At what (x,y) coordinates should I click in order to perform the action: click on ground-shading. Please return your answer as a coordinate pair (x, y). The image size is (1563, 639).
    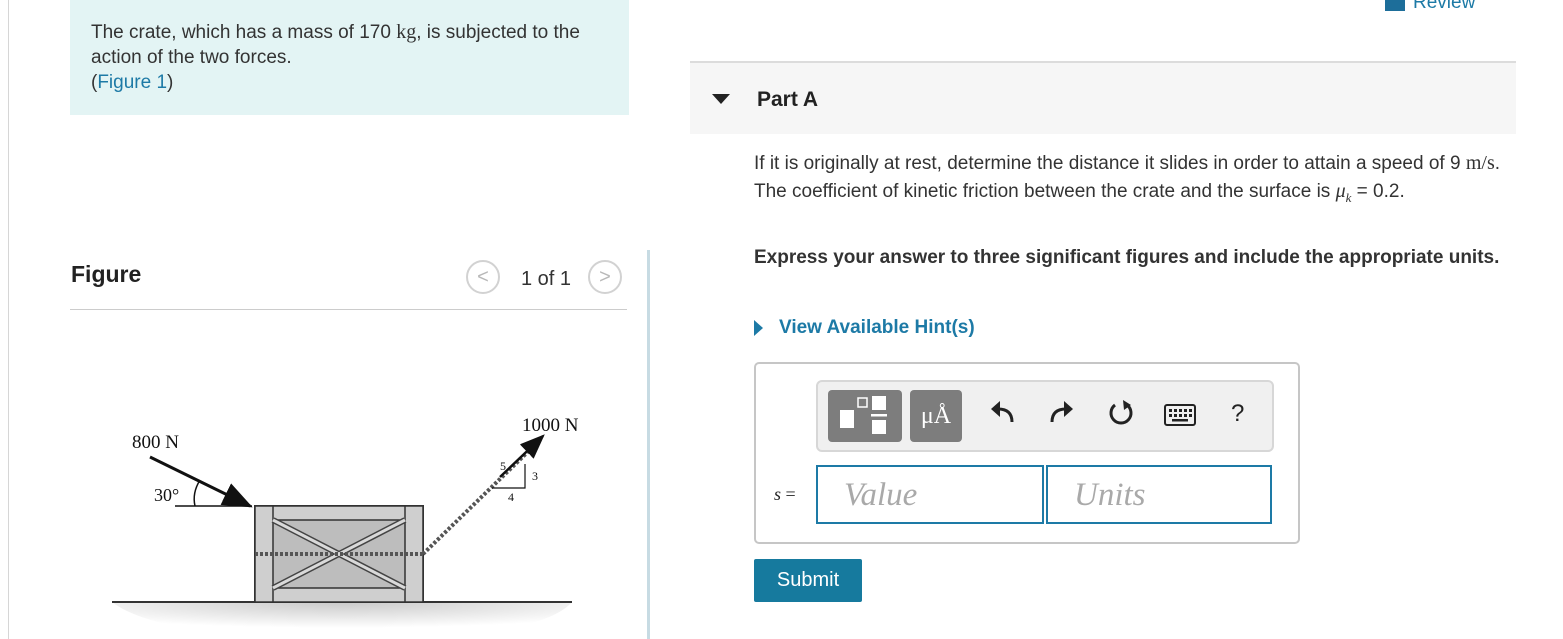
    Looking at the image, I should click on (342, 620).